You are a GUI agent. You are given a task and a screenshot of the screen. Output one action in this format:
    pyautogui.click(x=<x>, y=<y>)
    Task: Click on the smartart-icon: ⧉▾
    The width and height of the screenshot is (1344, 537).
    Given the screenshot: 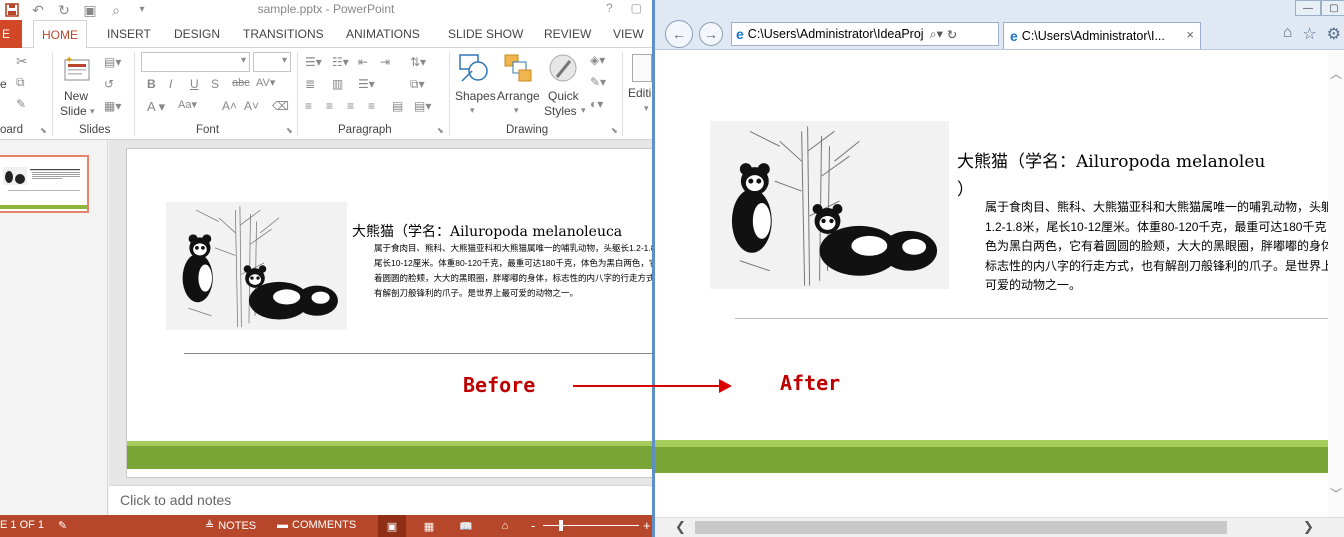 What is the action you would take?
    pyautogui.click(x=417, y=84)
    